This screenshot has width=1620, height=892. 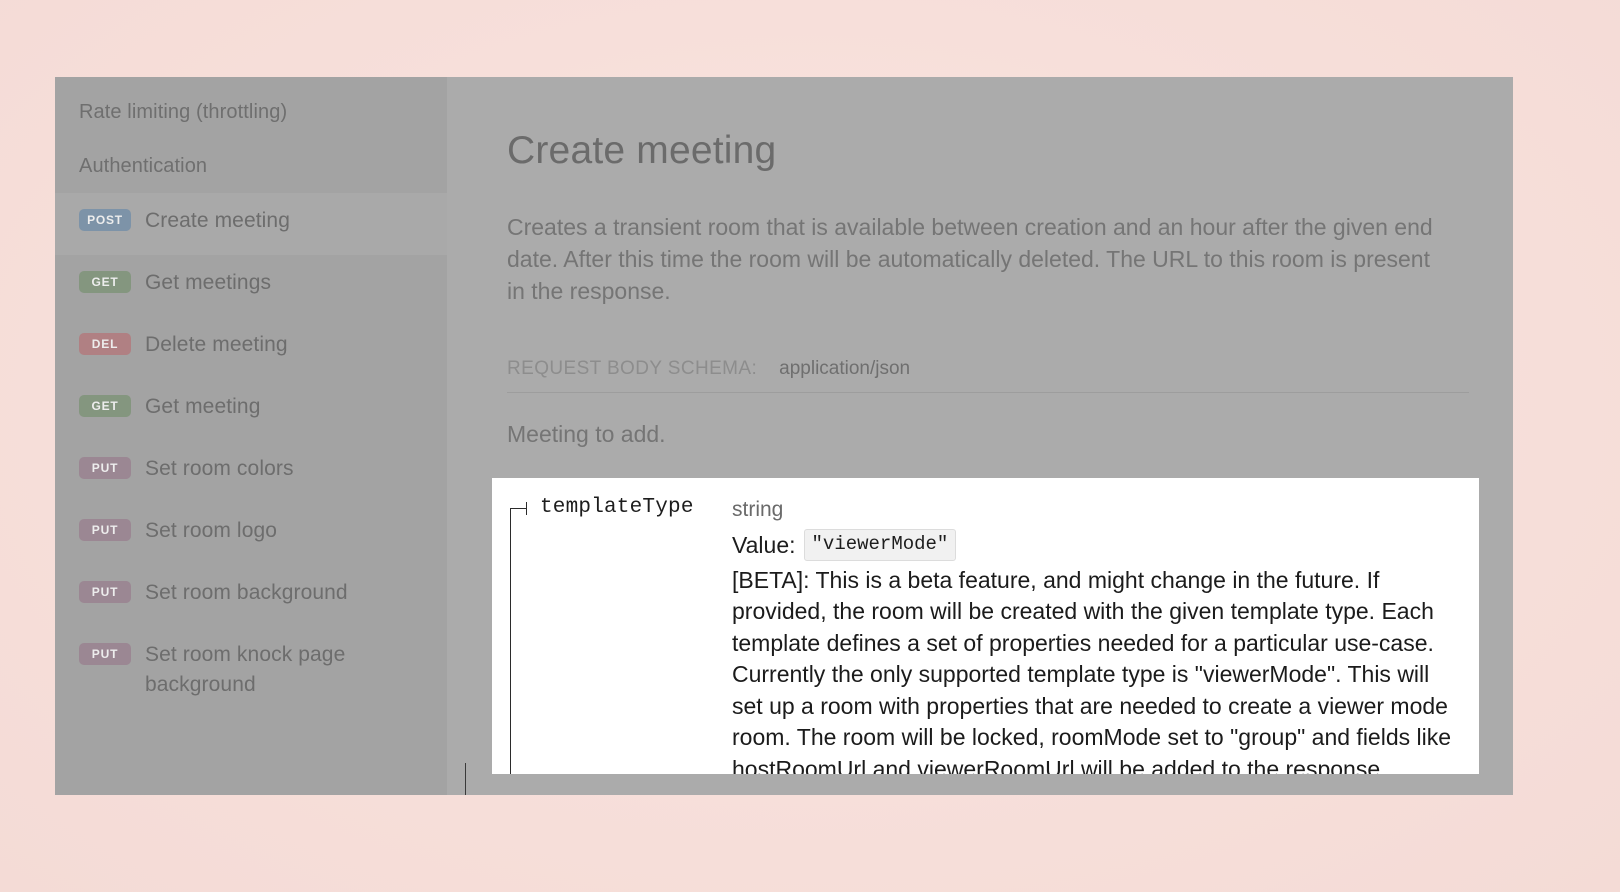 What do you see at coordinates (183, 112) in the screenshot?
I see `sidebar-section-label: Rate limiting (throttling)` at bounding box center [183, 112].